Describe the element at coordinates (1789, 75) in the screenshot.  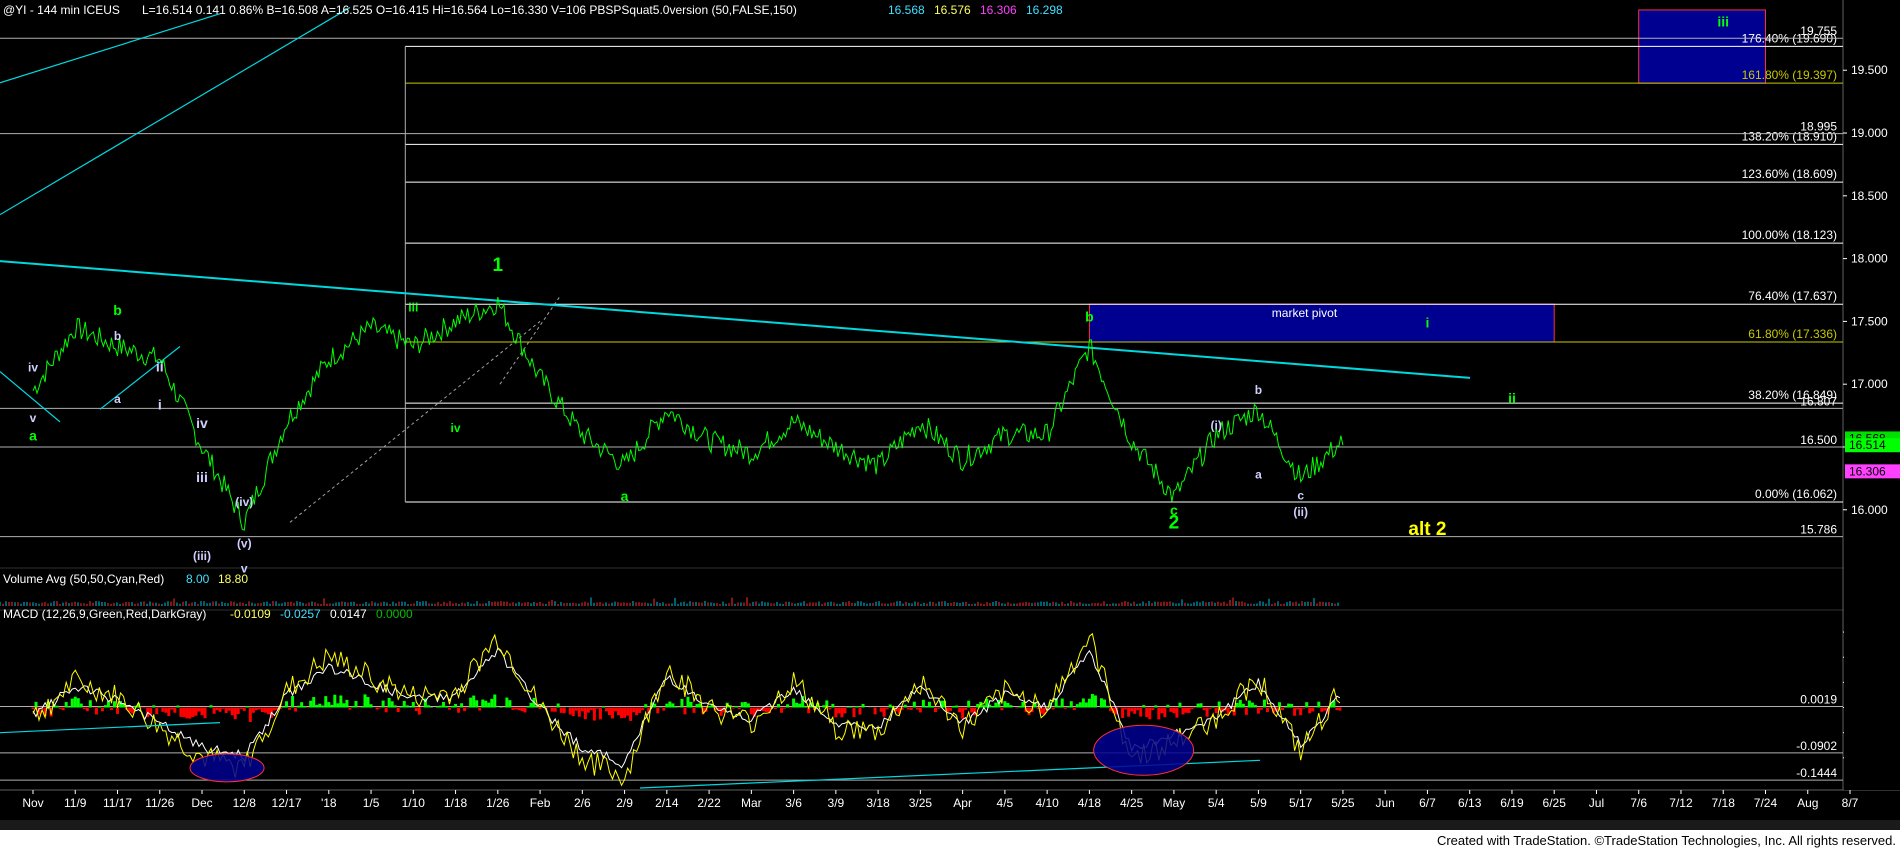
I see `fib-label-1: 161.80% (19.397)` at that location.